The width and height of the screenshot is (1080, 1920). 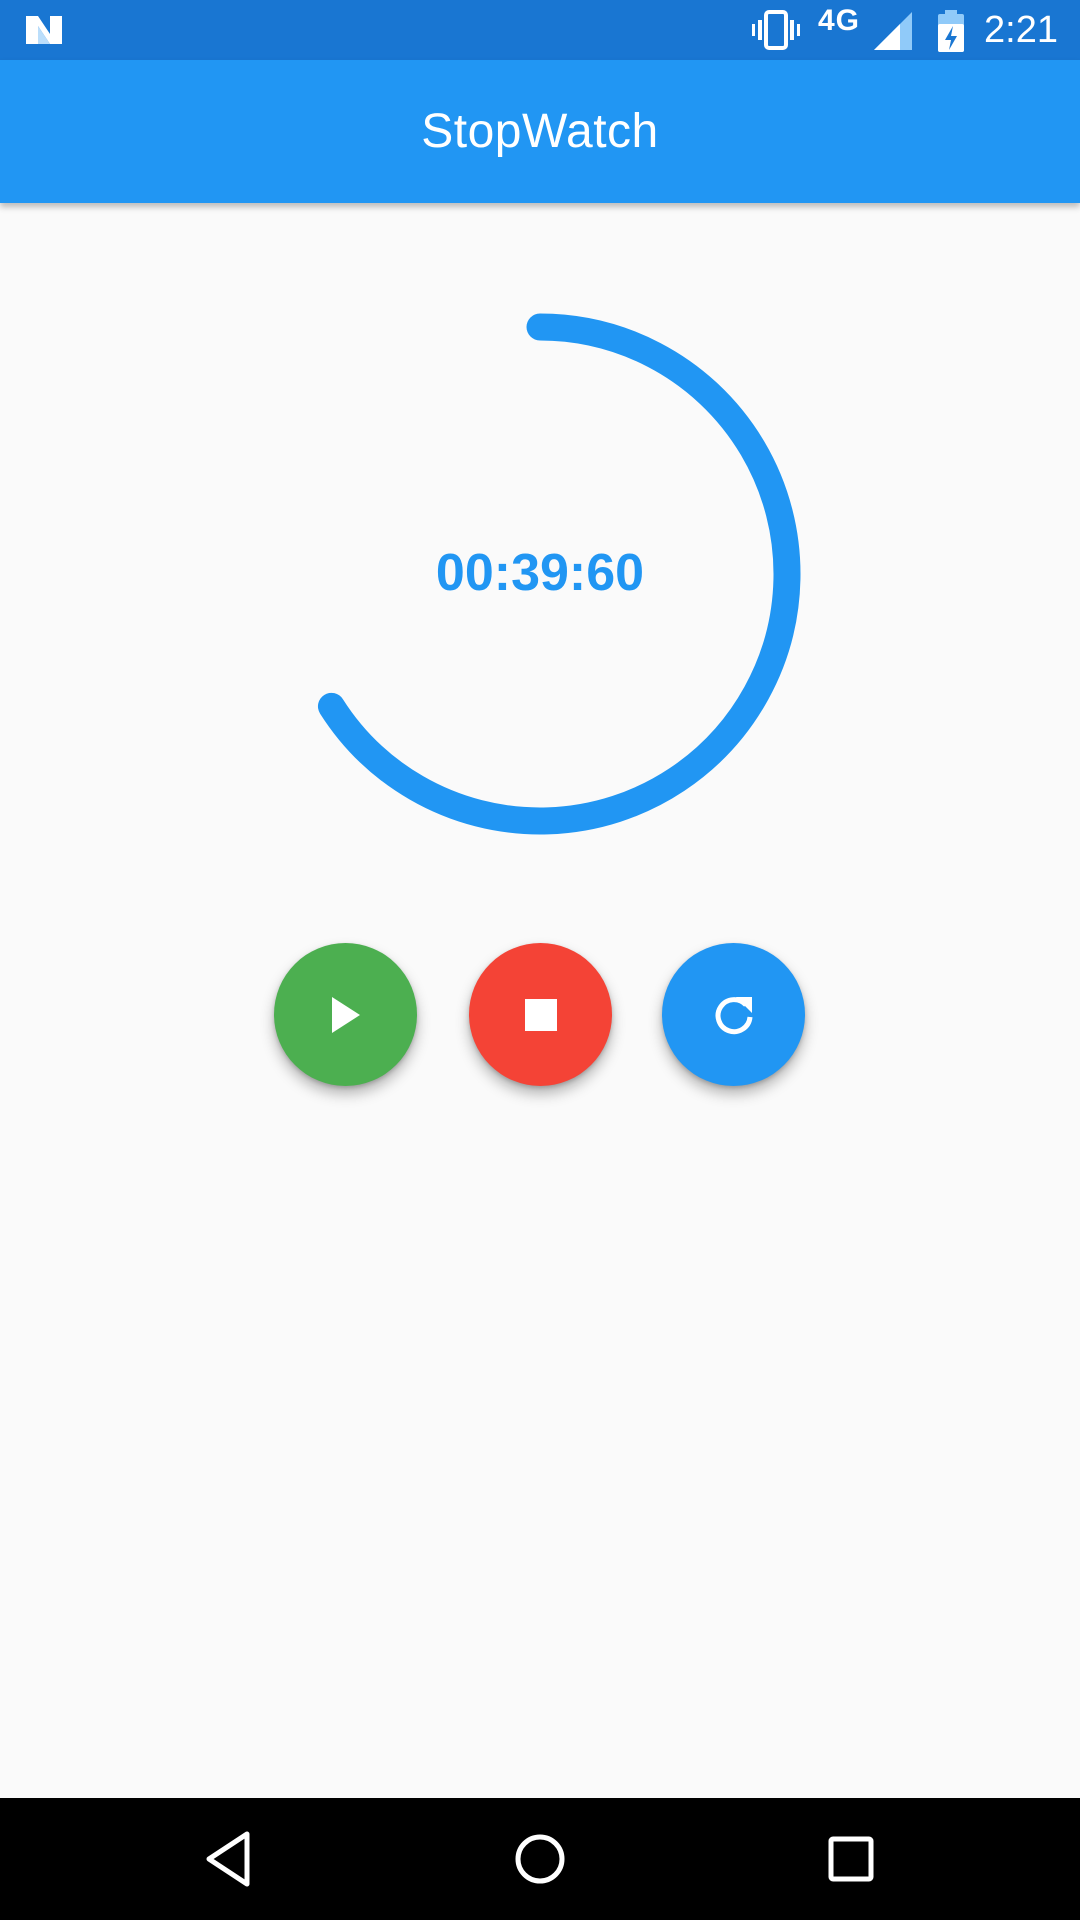 I want to click on reset-button, so click(x=733, y=1014).